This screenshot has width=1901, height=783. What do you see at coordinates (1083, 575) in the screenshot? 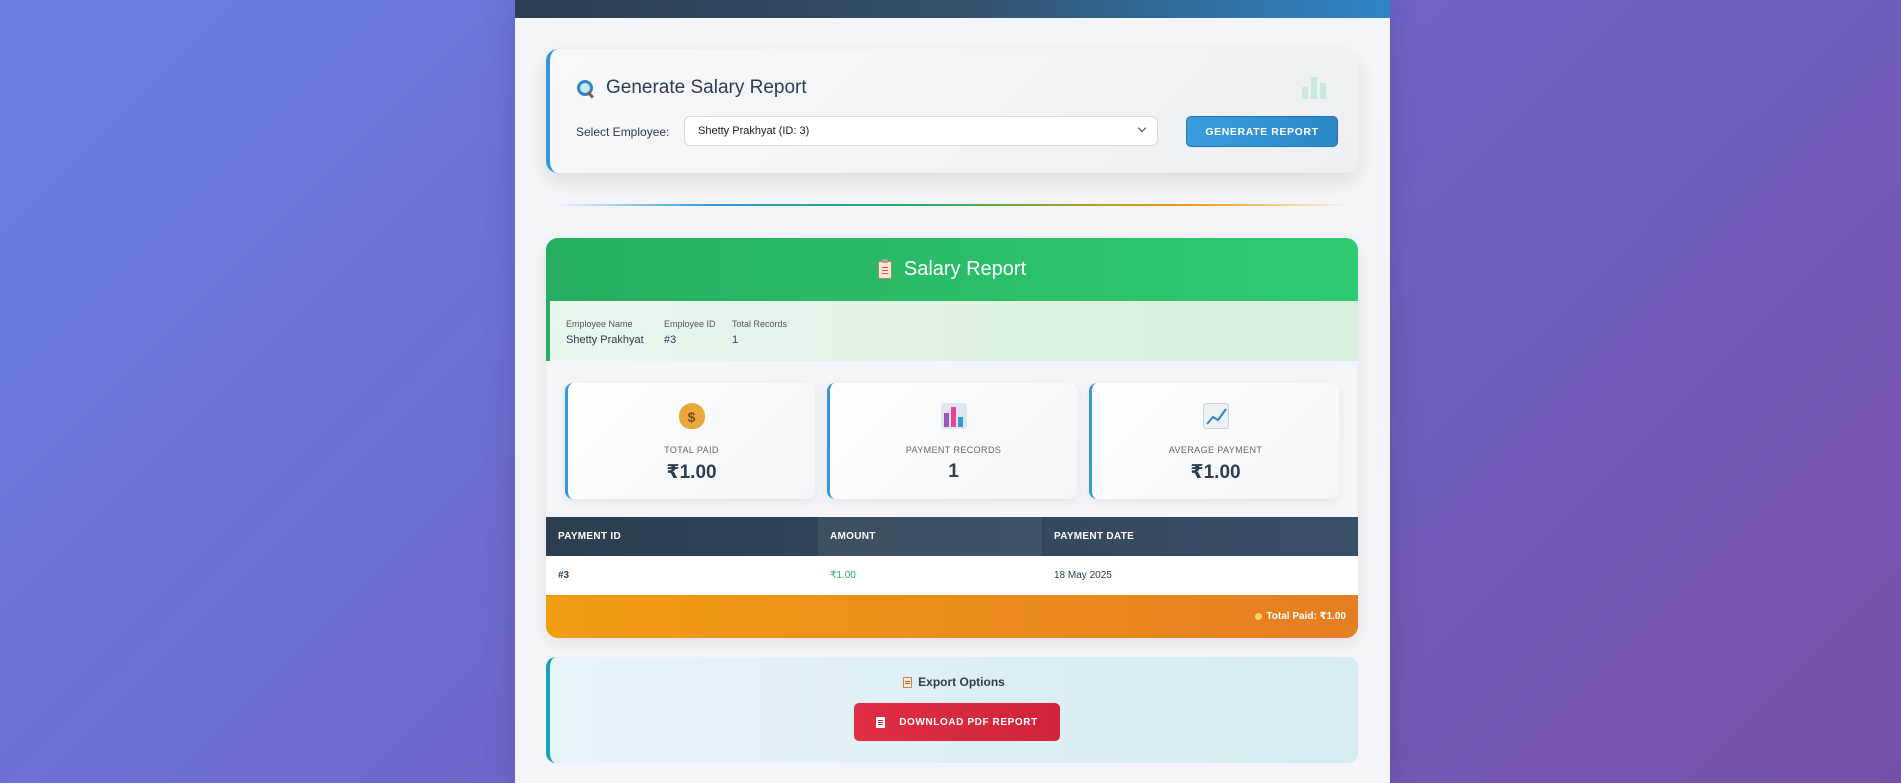
I see `cell-payment-date: 18 May 2025` at bounding box center [1083, 575].